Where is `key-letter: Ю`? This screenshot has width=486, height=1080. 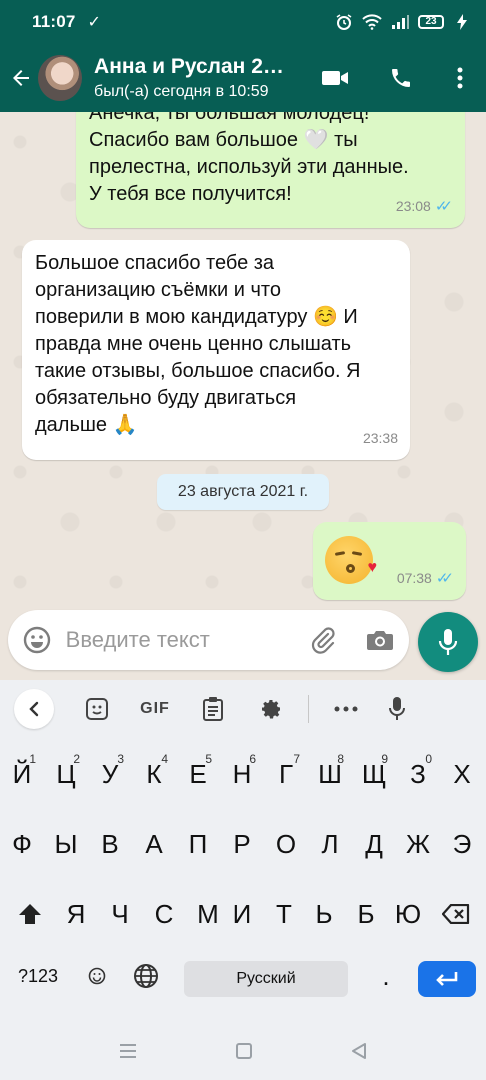 key-letter: Ю is located at coordinates (408, 914).